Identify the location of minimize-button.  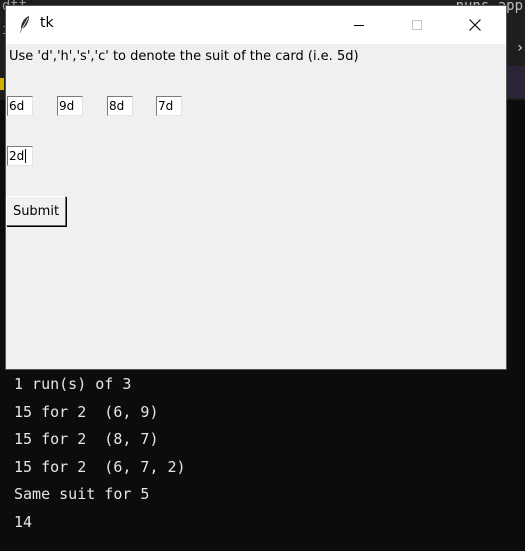
(359, 25).